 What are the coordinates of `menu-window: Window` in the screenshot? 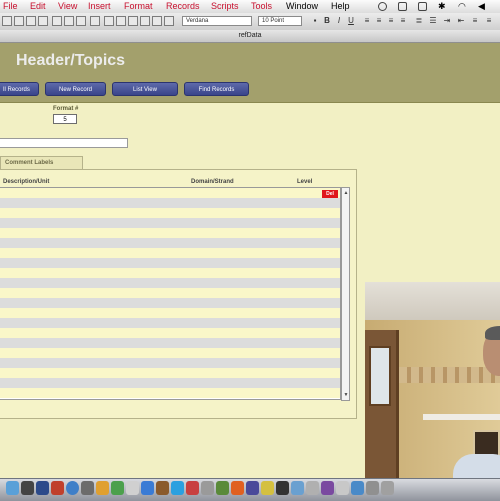 It's located at (302, 6).